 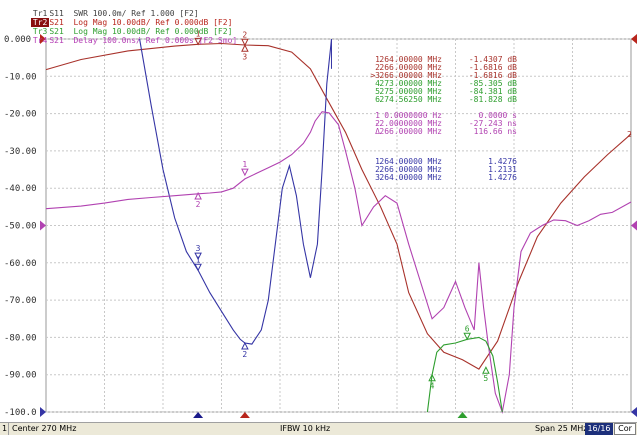 What do you see at coordinates (20, 376) in the screenshot?
I see `y-tick-label: -90.00` at bounding box center [20, 376].